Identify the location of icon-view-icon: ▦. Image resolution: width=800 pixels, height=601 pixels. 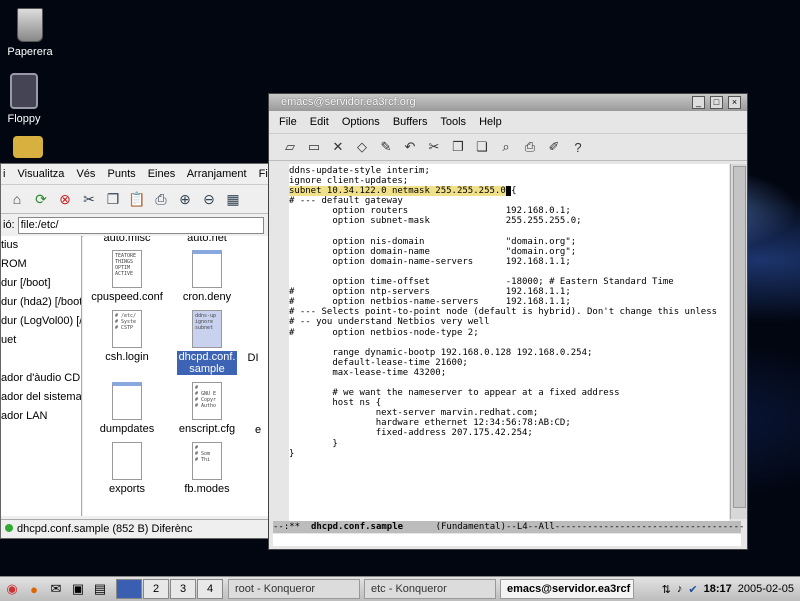
(233, 199).